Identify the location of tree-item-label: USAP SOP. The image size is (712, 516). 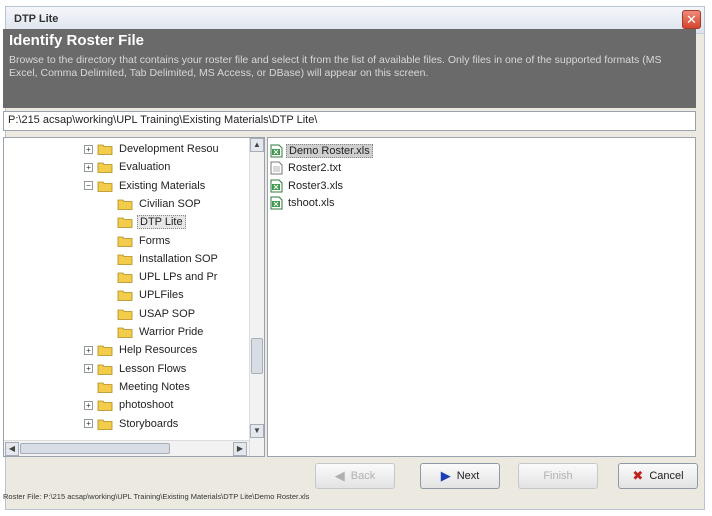
(167, 313).